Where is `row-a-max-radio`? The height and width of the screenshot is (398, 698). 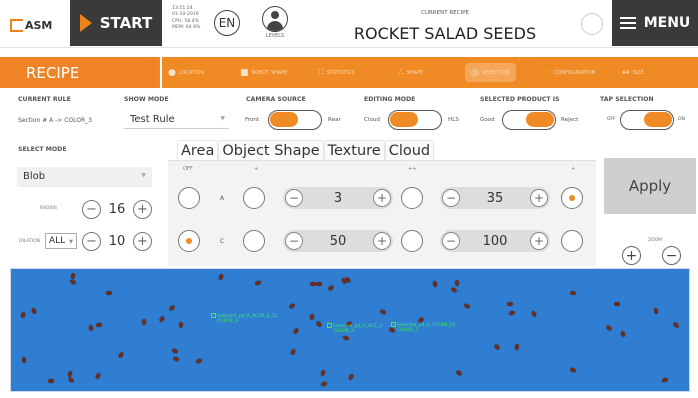
row-a-max-radio is located at coordinates (572, 198).